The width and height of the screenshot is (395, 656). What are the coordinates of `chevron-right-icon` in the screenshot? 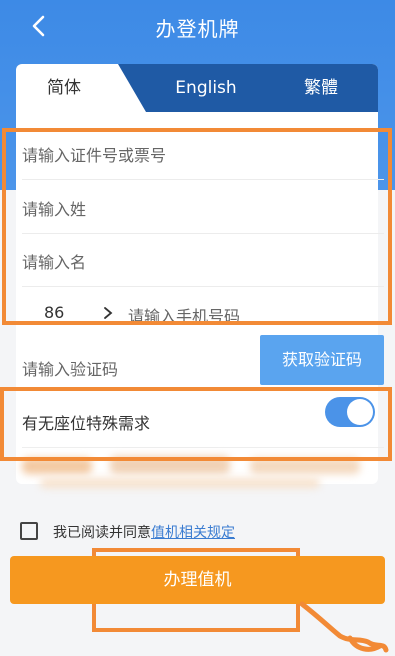 It's located at (108, 313).